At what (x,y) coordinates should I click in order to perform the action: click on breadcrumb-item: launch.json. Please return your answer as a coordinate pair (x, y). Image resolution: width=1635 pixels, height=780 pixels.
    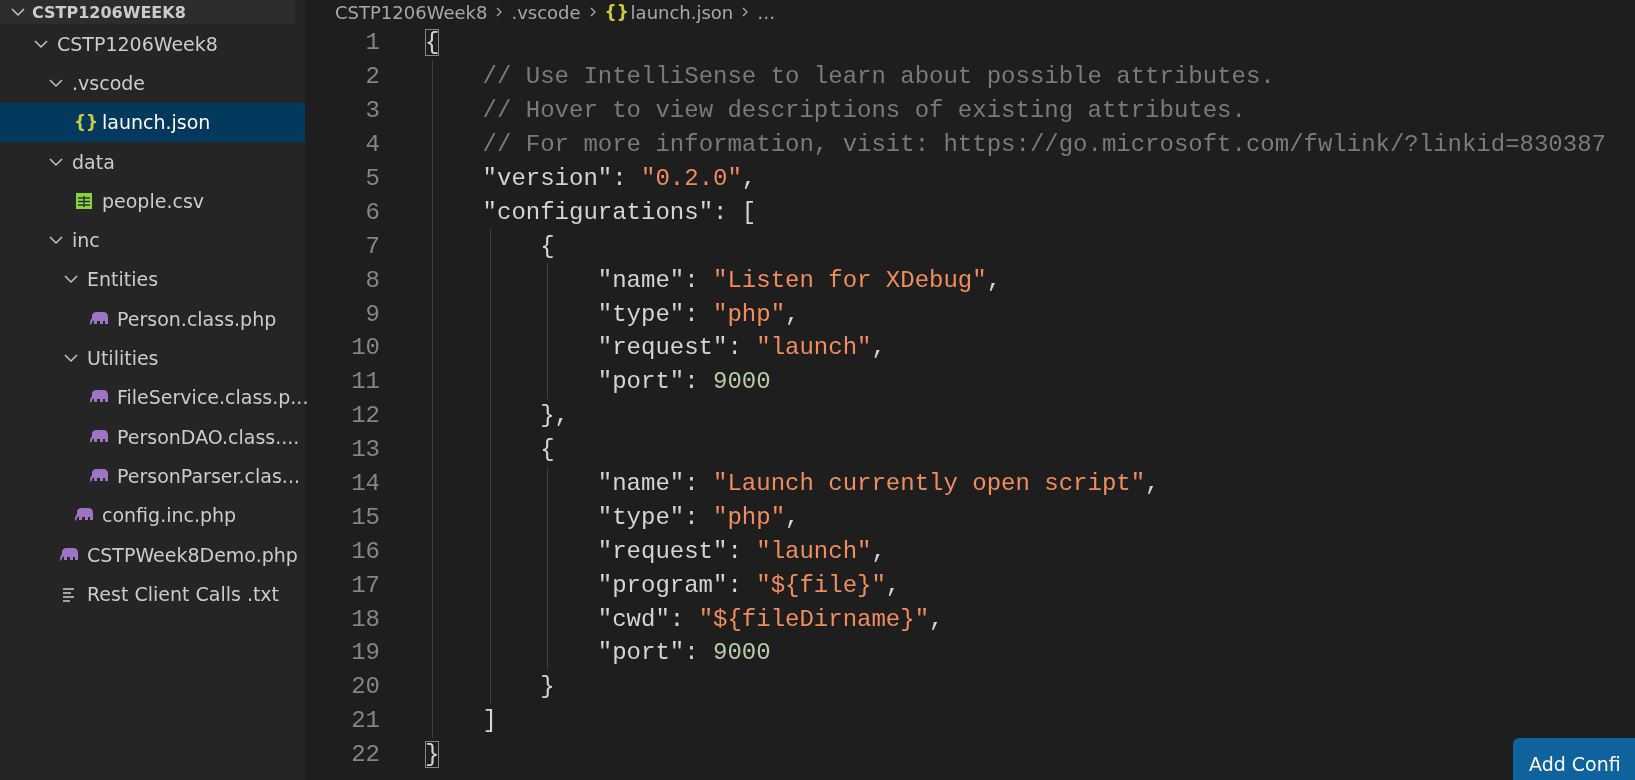
    Looking at the image, I should click on (682, 12).